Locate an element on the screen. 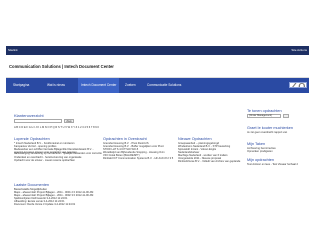 This screenshot has width=320, height=240. site-actions-link: Site Actions is located at coordinates (299, 50).